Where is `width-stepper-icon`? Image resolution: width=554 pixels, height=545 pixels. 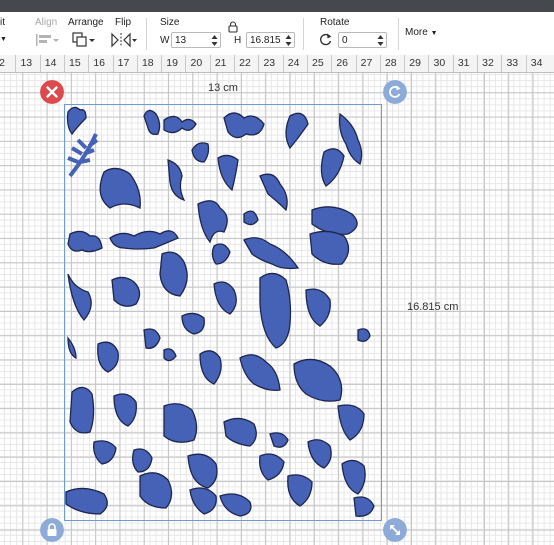
width-stepper-icon is located at coordinates (214, 40).